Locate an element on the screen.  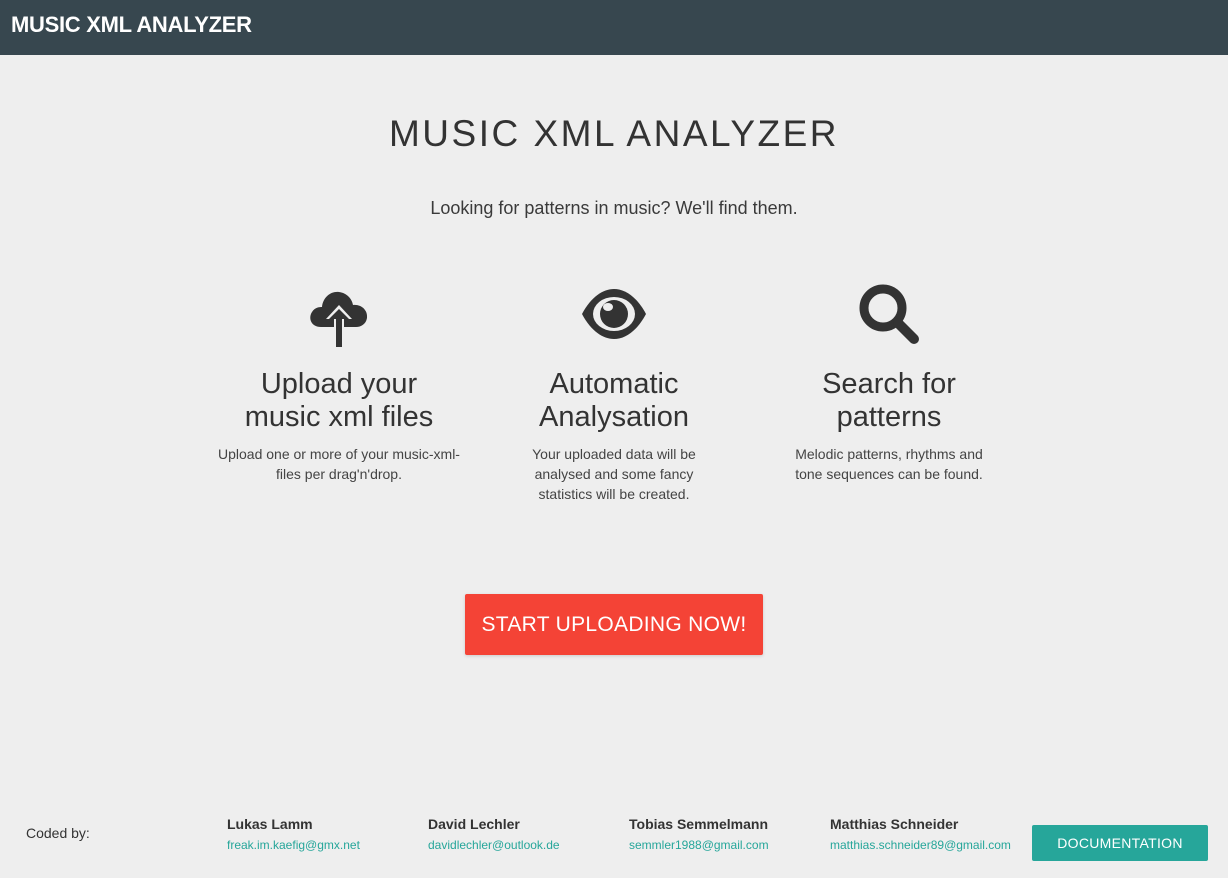
feature-title-line1: Search for is located at coordinates (889, 384).